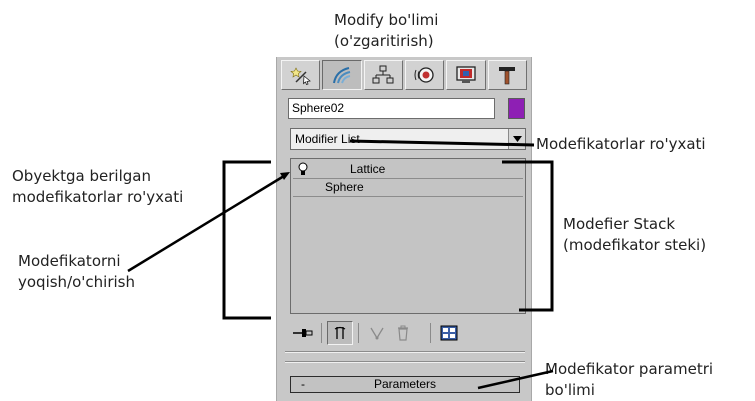 This screenshot has width=755, height=401. Describe the element at coordinates (391, 108) in the screenshot. I see `object-name-field: Sphere02` at that location.